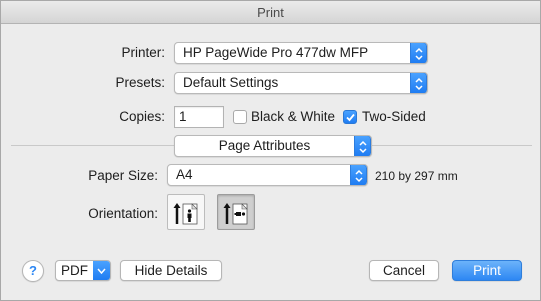  What do you see at coordinates (231, 82) in the screenshot?
I see `presets-value: Default Settings` at bounding box center [231, 82].